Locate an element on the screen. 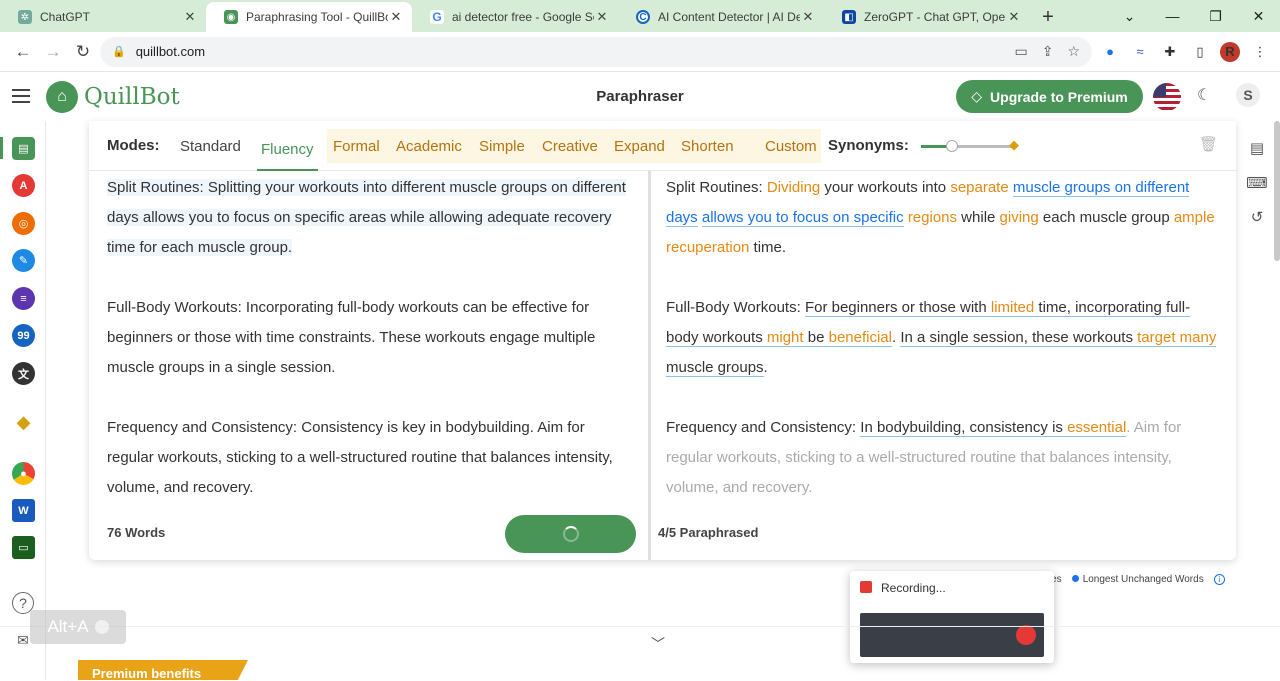 The height and width of the screenshot is (681, 1280). shortcut-text: Alt+A is located at coordinates (68, 626).